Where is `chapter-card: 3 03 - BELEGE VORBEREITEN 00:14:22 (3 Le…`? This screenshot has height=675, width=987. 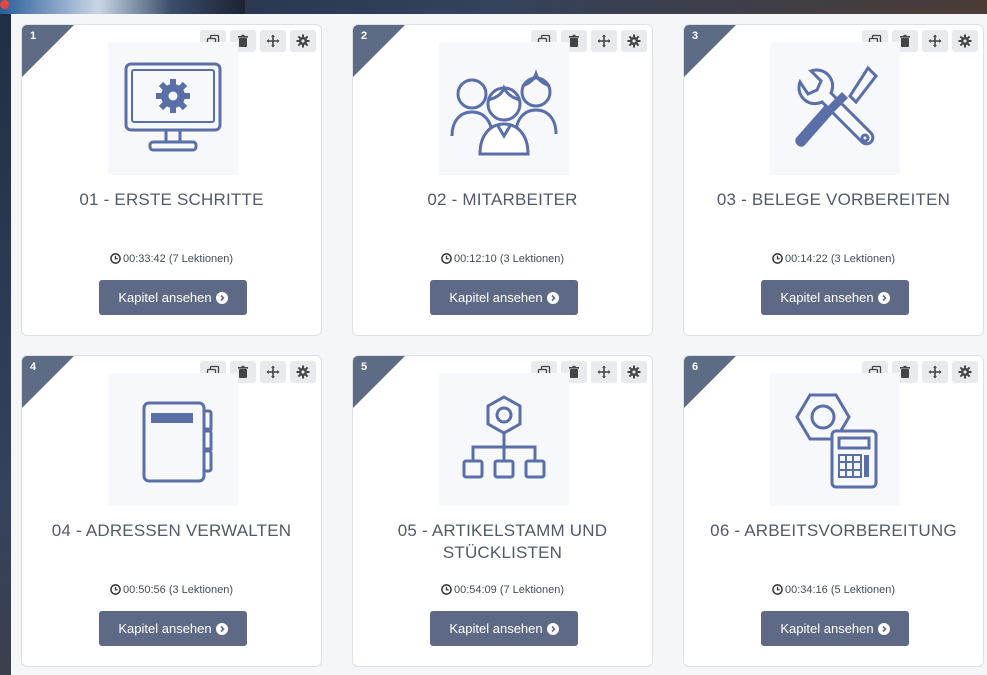
chapter-card: 3 03 - BELEGE VORBEREITEN 00:14:22 (3 Le… is located at coordinates (833, 180).